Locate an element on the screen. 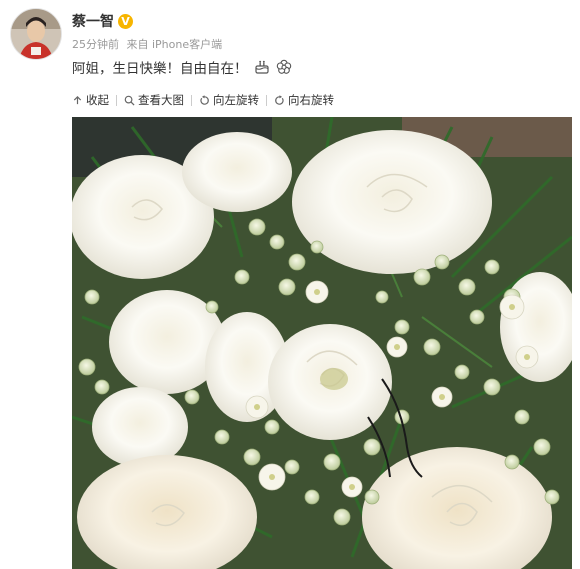 The width and height of the screenshot is (580, 569). post-text-row: 阿姐，生日快樂！自由自在！ is located at coordinates (182, 67).